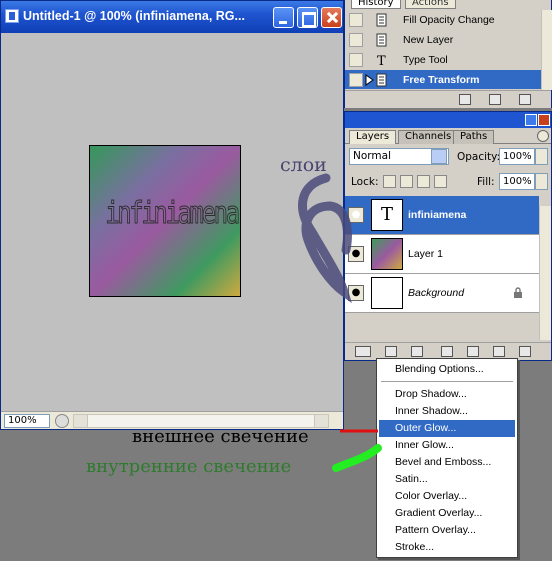 This screenshot has width=552, height=561. Describe the element at coordinates (495, 99) in the screenshot. I see `new-snapshot-icon` at that location.